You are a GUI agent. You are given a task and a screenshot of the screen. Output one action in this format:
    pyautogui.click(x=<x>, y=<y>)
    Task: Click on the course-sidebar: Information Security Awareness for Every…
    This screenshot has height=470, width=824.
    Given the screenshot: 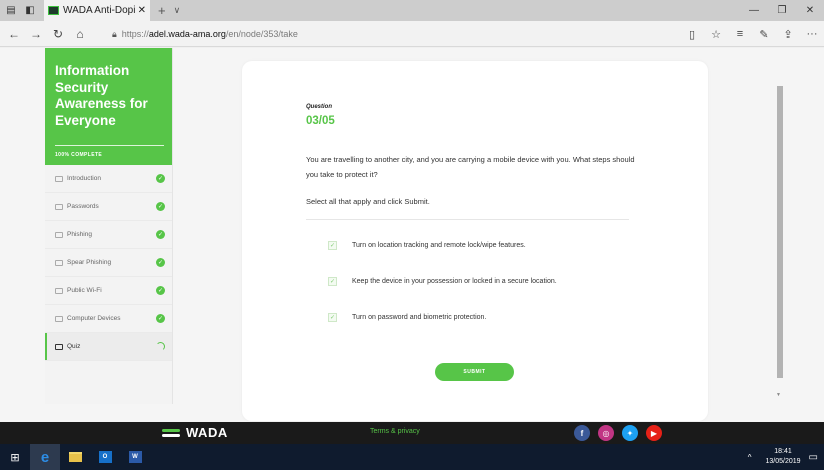 What is the action you would take?
    pyautogui.click(x=109, y=226)
    